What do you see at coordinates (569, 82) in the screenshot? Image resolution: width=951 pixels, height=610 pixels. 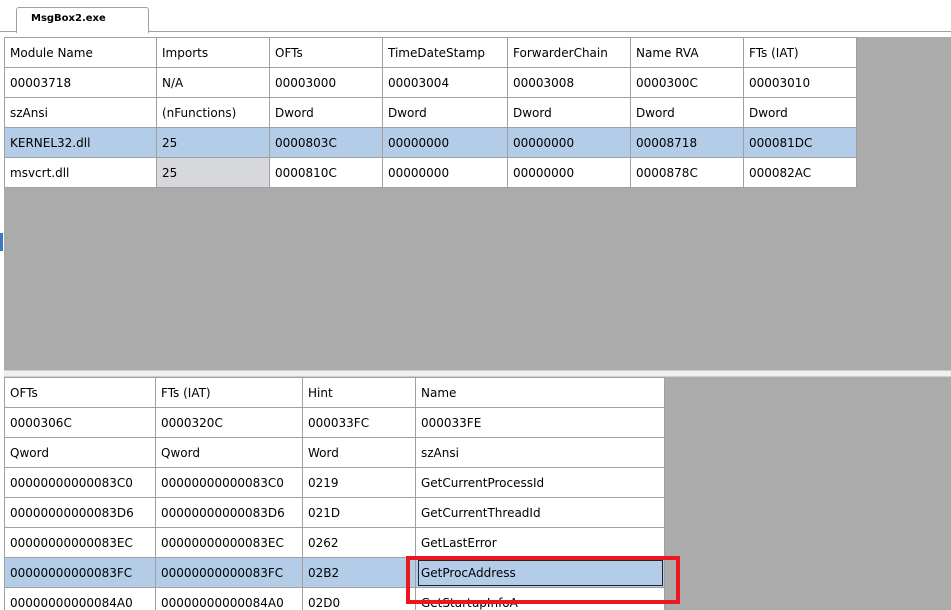 I see `offset-cell: 00003008` at bounding box center [569, 82].